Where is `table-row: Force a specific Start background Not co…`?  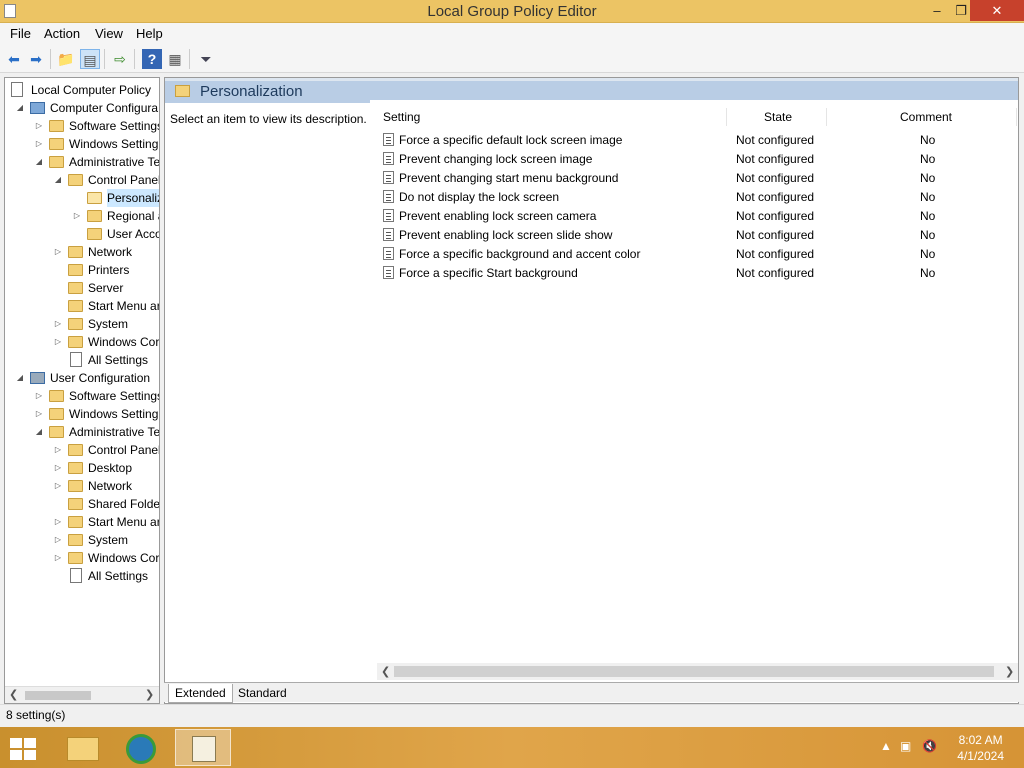
table-row: Force a specific Start background Not co… is located at coordinates (699, 273).